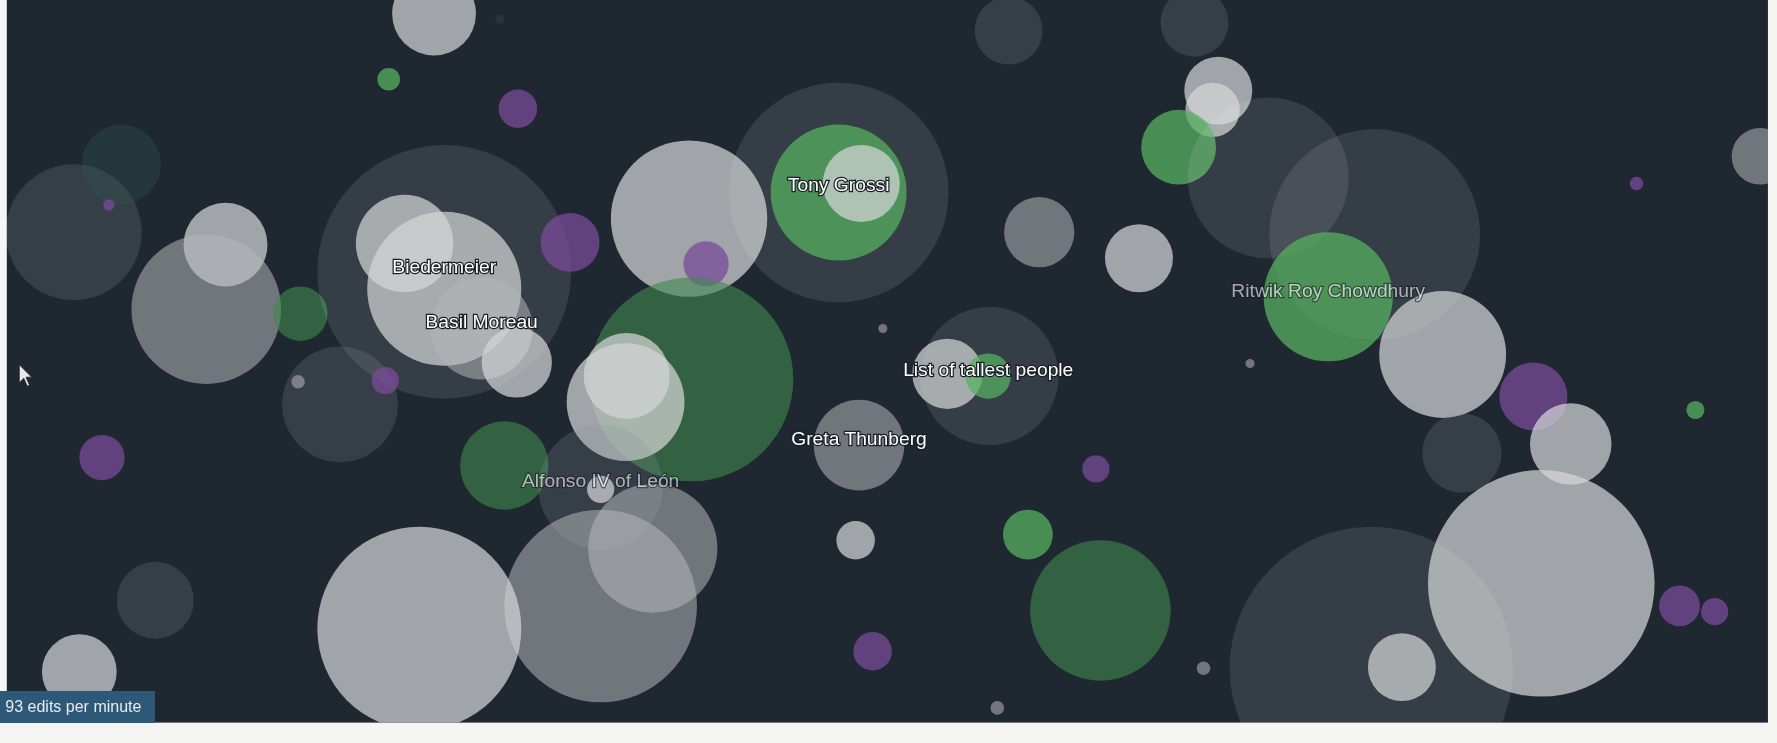  Describe the element at coordinates (25, 375) in the screenshot. I see `cursor-icon` at that location.